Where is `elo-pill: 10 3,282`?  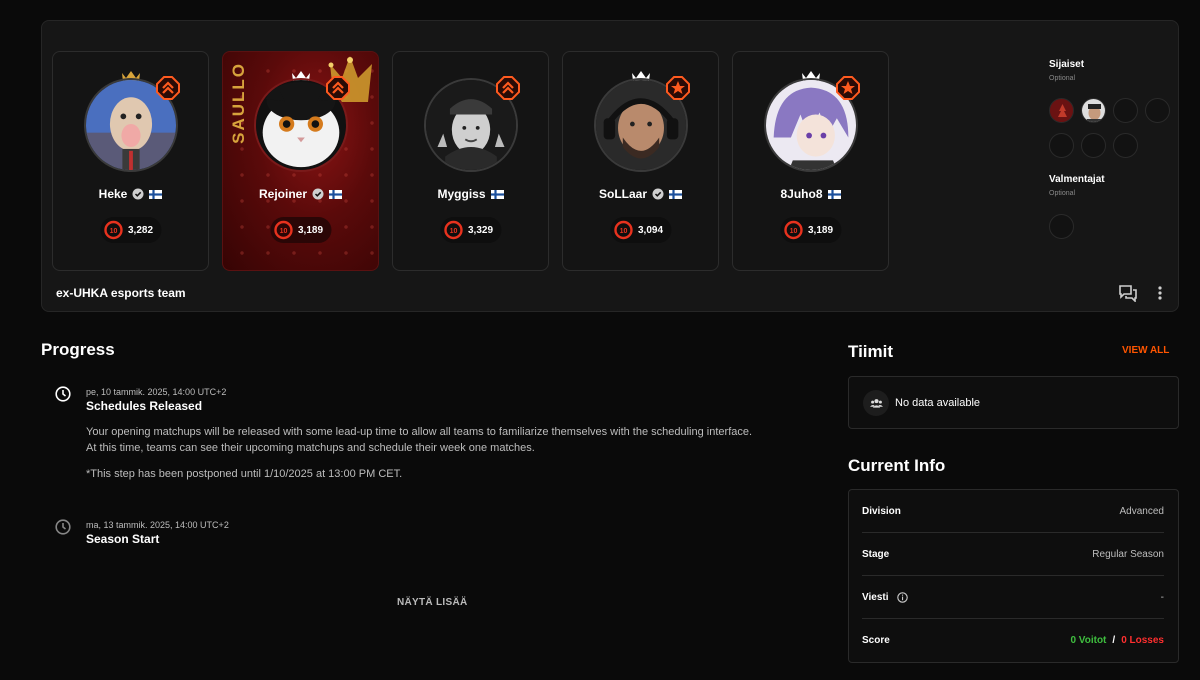 elo-pill: 10 3,282 is located at coordinates (130, 230).